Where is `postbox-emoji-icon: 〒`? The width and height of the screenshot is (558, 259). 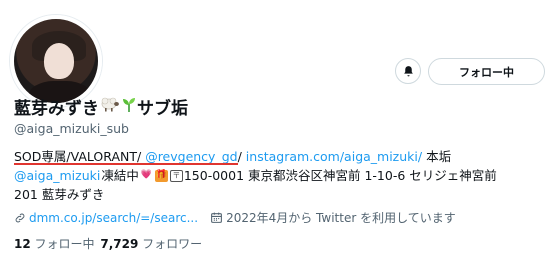
postbox-emoji-icon: 〒 is located at coordinates (176, 175).